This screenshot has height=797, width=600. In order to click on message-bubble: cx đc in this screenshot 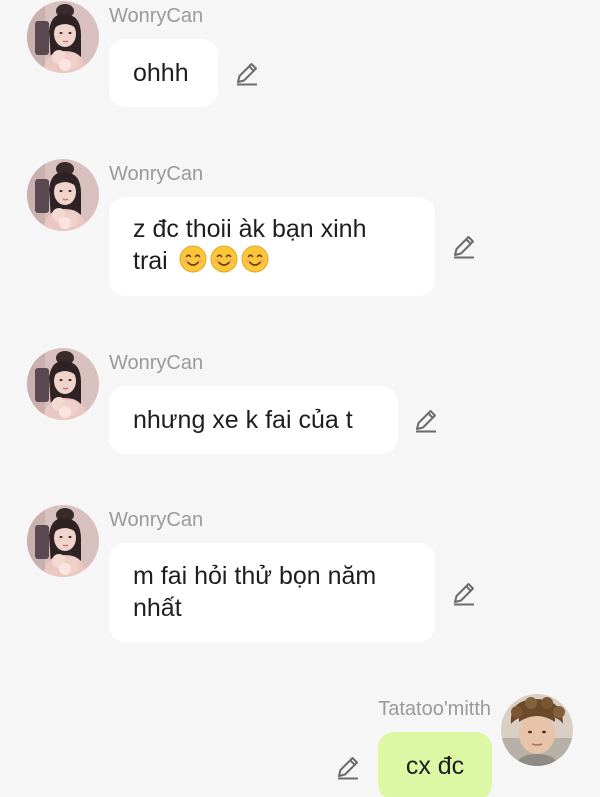, I will do `click(435, 764)`.